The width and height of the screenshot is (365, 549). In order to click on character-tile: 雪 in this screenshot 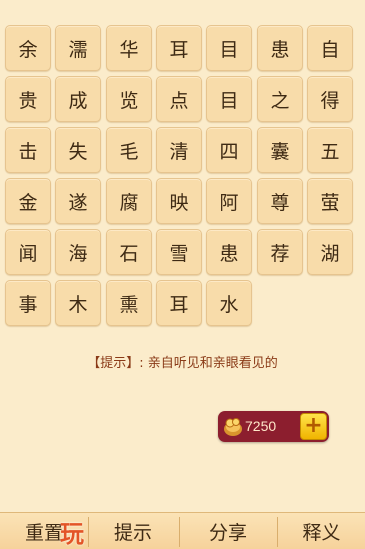, I will do `click(179, 252)`.